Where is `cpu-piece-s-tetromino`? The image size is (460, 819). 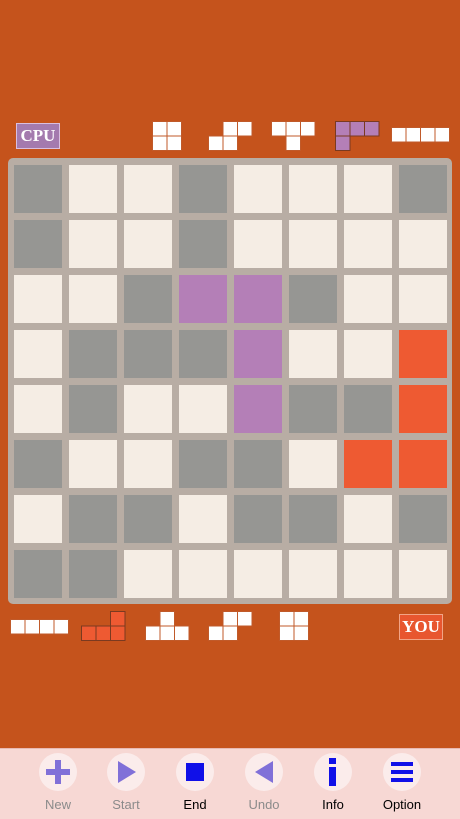
cpu-piece-s-tetromino is located at coordinates (230, 136).